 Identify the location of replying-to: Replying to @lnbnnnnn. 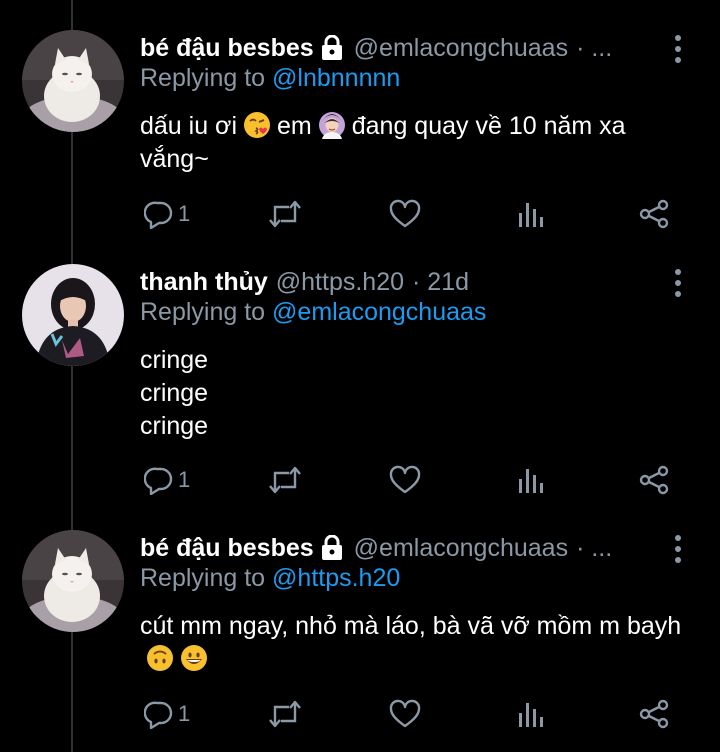
(270, 78).